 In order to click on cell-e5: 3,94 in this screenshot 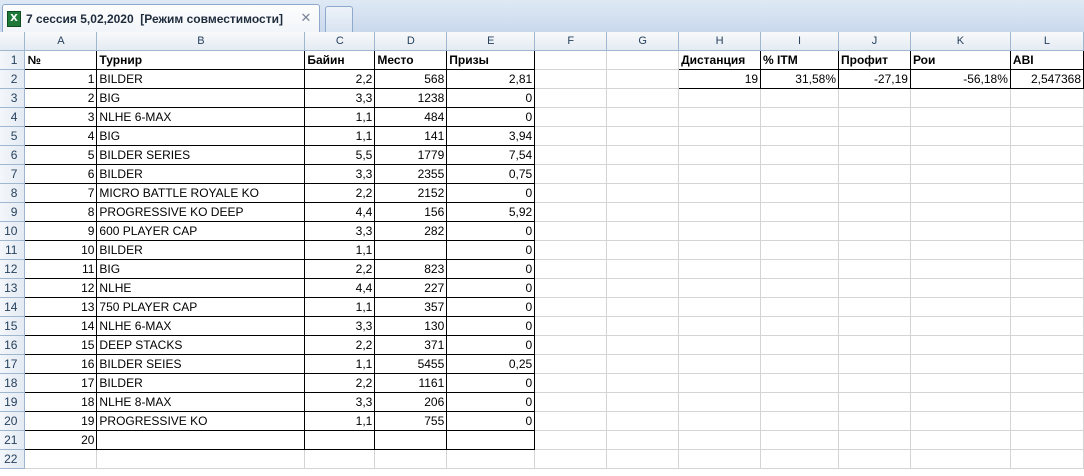, I will do `click(491, 136)`.